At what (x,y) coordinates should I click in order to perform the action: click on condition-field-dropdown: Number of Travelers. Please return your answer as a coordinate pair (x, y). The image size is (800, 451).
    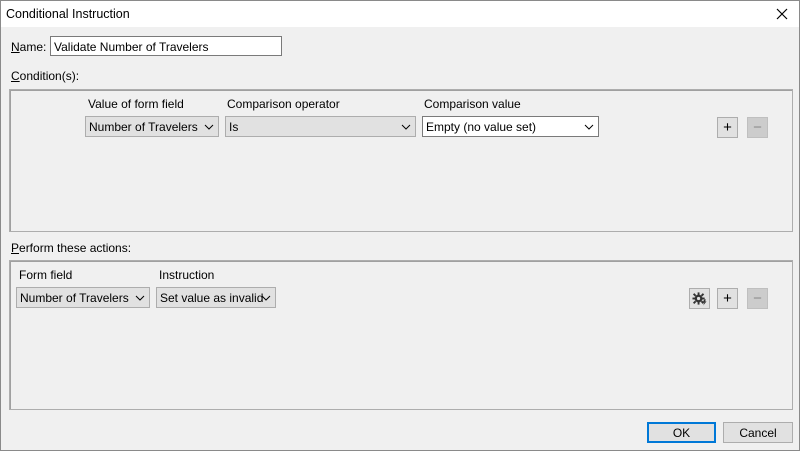
    Looking at the image, I should click on (152, 126).